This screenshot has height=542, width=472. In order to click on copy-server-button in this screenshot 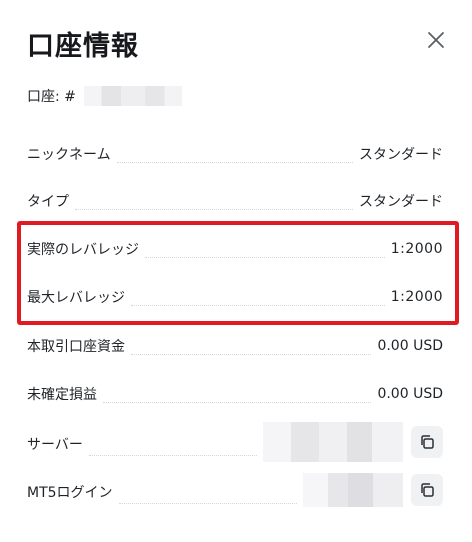, I will do `click(427, 442)`.